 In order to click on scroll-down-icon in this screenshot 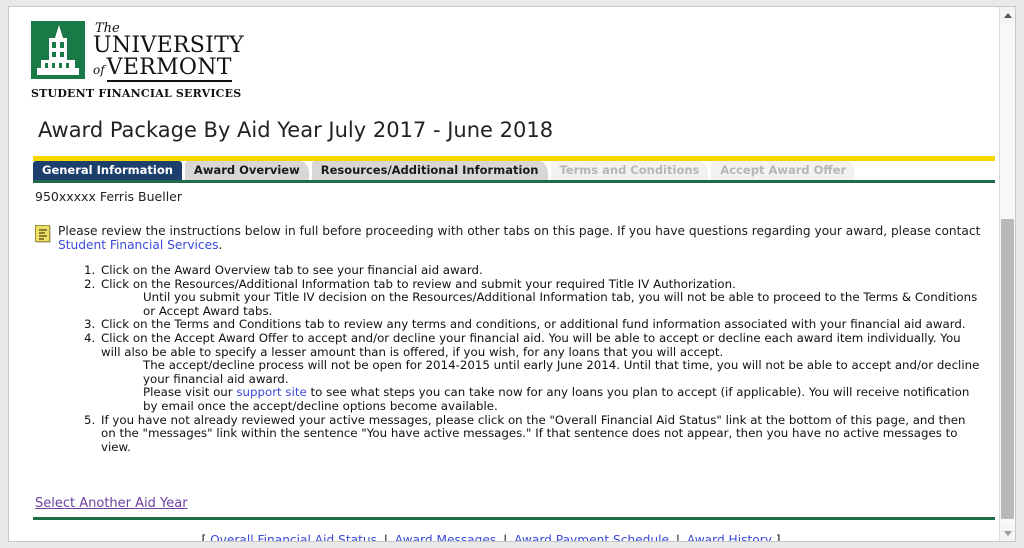, I will do `click(1007, 533)`.